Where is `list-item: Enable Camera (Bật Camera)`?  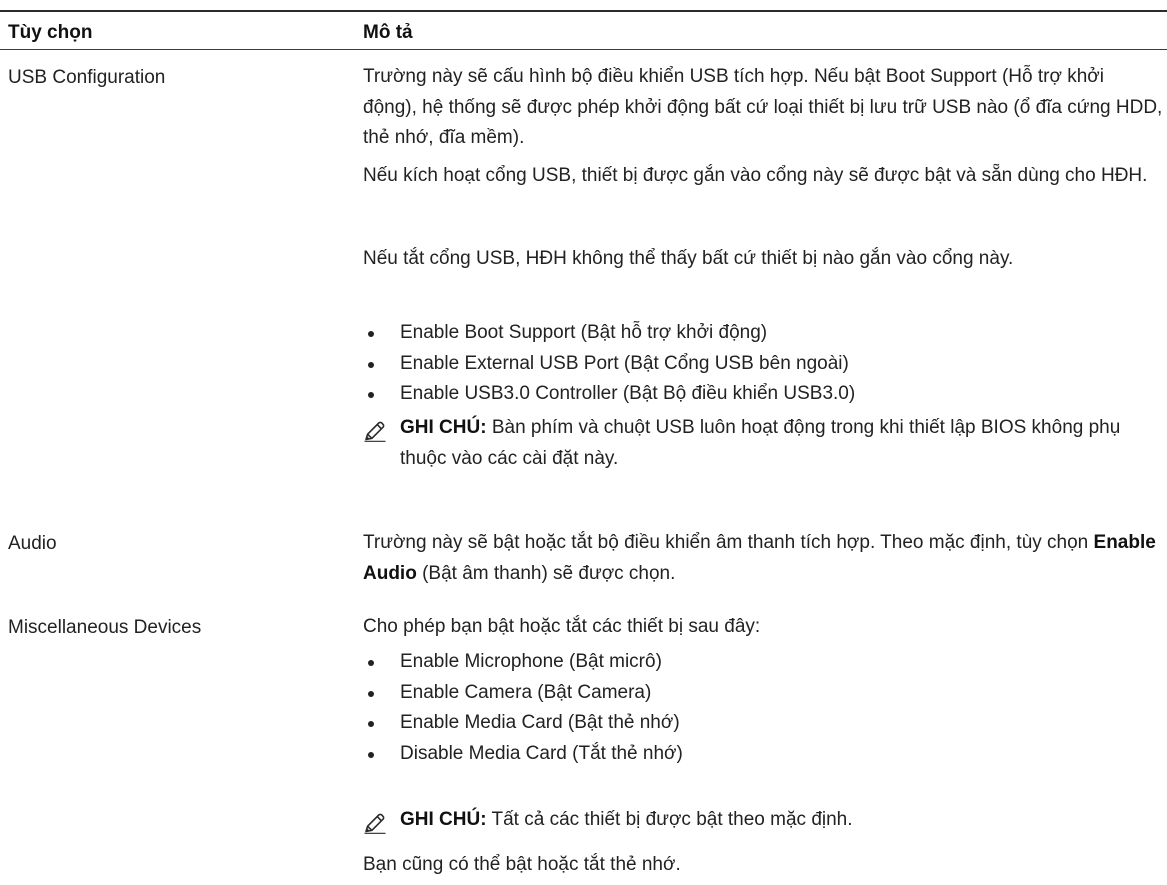 list-item: Enable Camera (Bật Camera) is located at coordinates (763, 693).